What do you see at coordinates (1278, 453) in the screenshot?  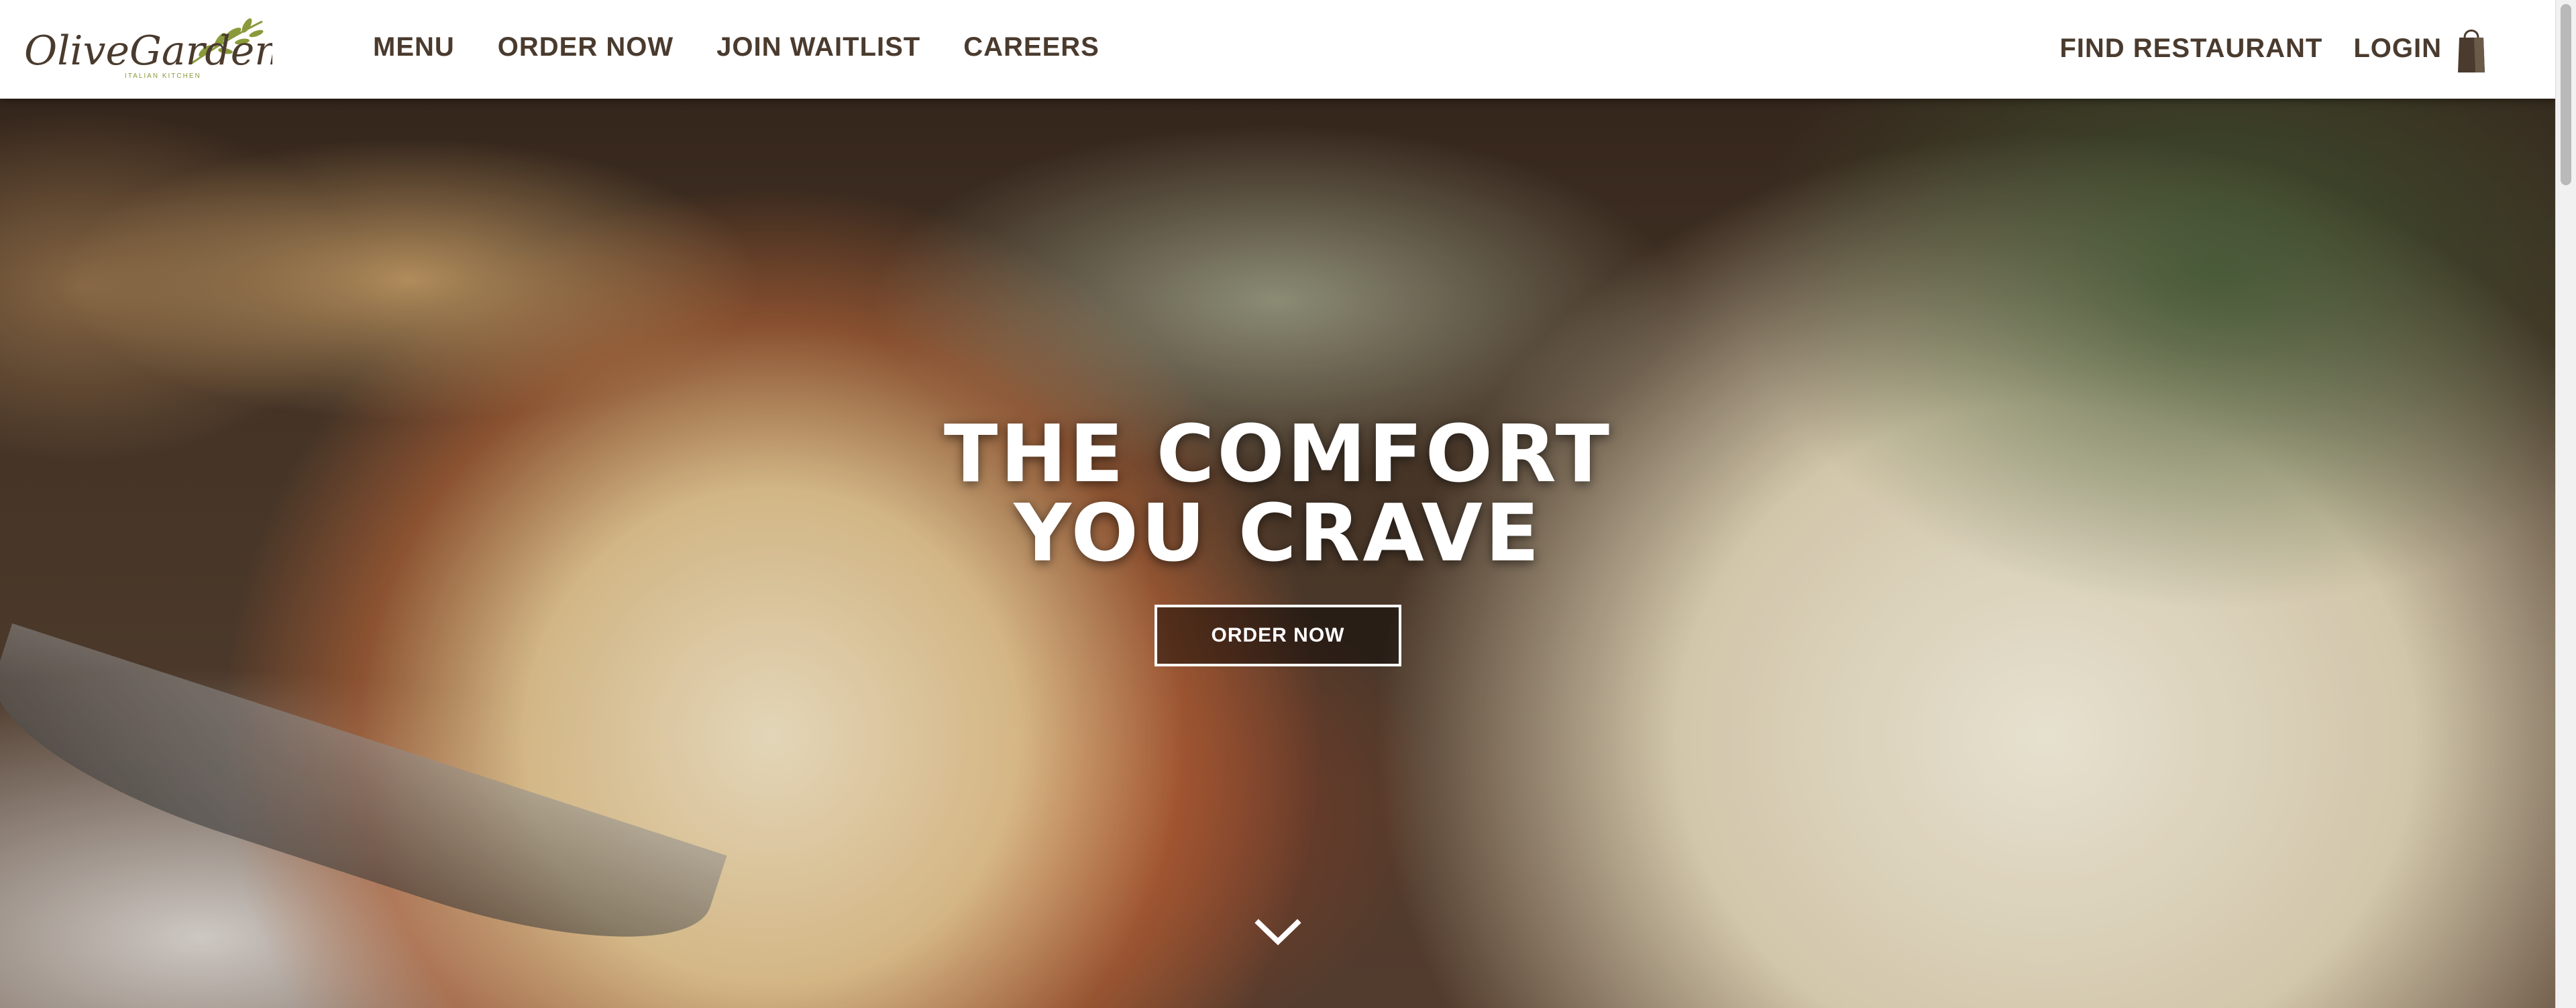 I see `headline-line-1: THE COMFORT` at bounding box center [1278, 453].